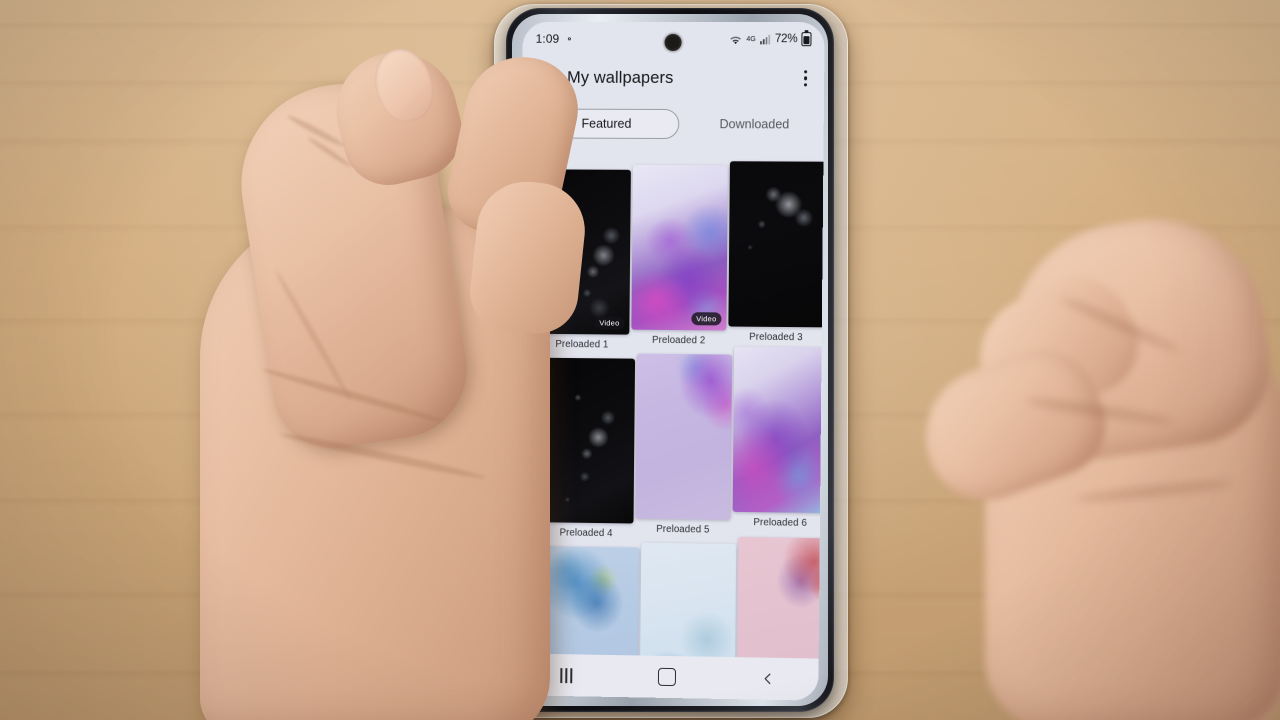 Image resolution: width=1280 pixels, height=720 pixels. What do you see at coordinates (806, 39) in the screenshot?
I see `battery-icon` at bounding box center [806, 39].